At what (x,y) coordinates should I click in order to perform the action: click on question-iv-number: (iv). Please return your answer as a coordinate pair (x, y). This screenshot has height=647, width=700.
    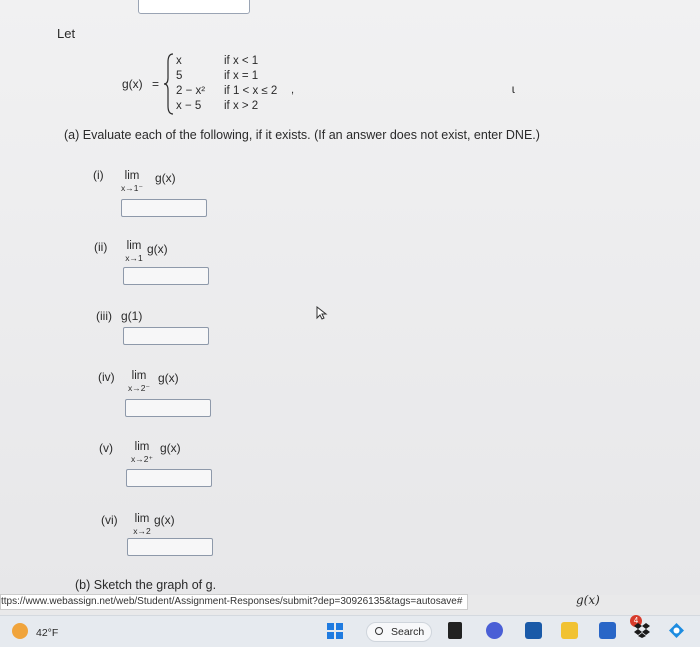
    Looking at the image, I should click on (106, 377).